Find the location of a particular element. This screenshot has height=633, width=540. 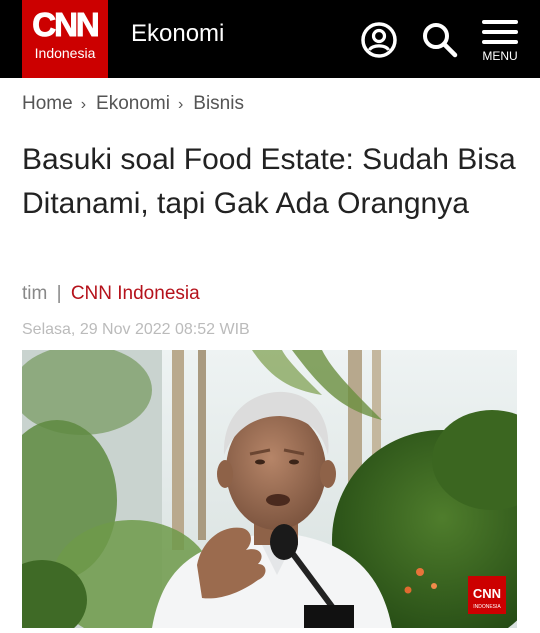

author: tim is located at coordinates (35, 293).